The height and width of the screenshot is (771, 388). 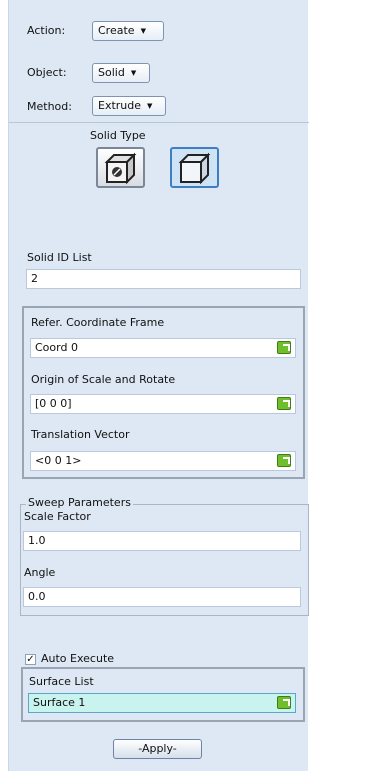 I want to click on solid-type-button-box, so click(x=194, y=167).